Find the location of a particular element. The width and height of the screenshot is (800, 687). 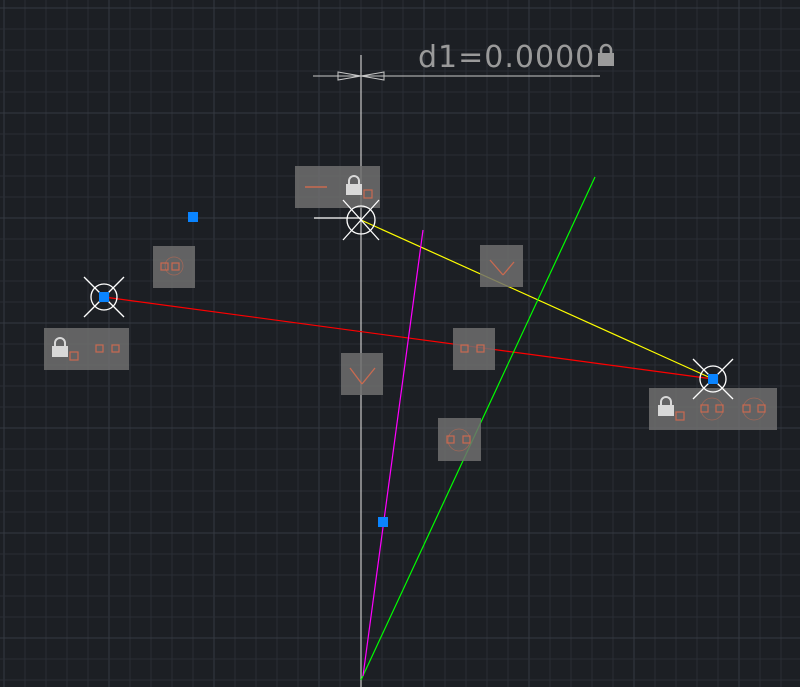

constraint-badge-left is located at coordinates (86, 349).